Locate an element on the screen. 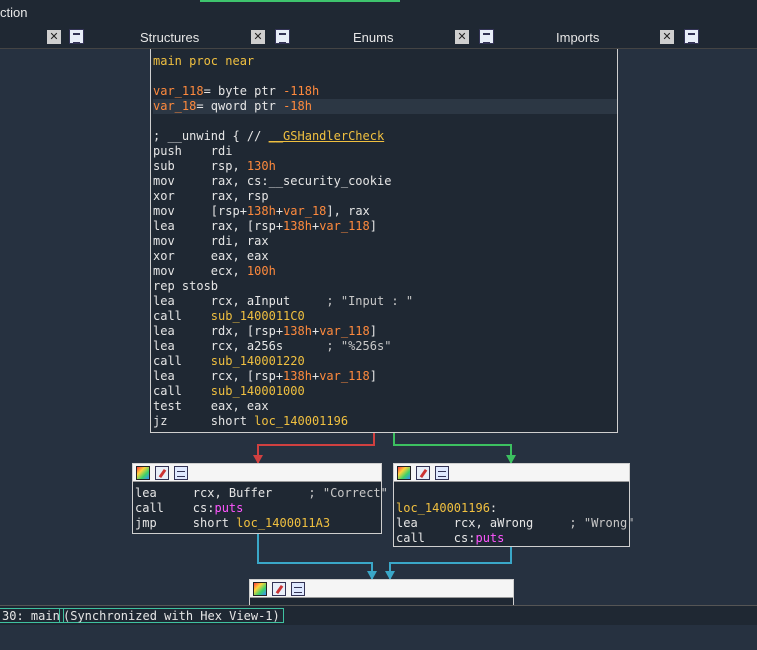 This screenshot has width=757, height=650. code-line: xor eax, eax is located at coordinates (385, 256).